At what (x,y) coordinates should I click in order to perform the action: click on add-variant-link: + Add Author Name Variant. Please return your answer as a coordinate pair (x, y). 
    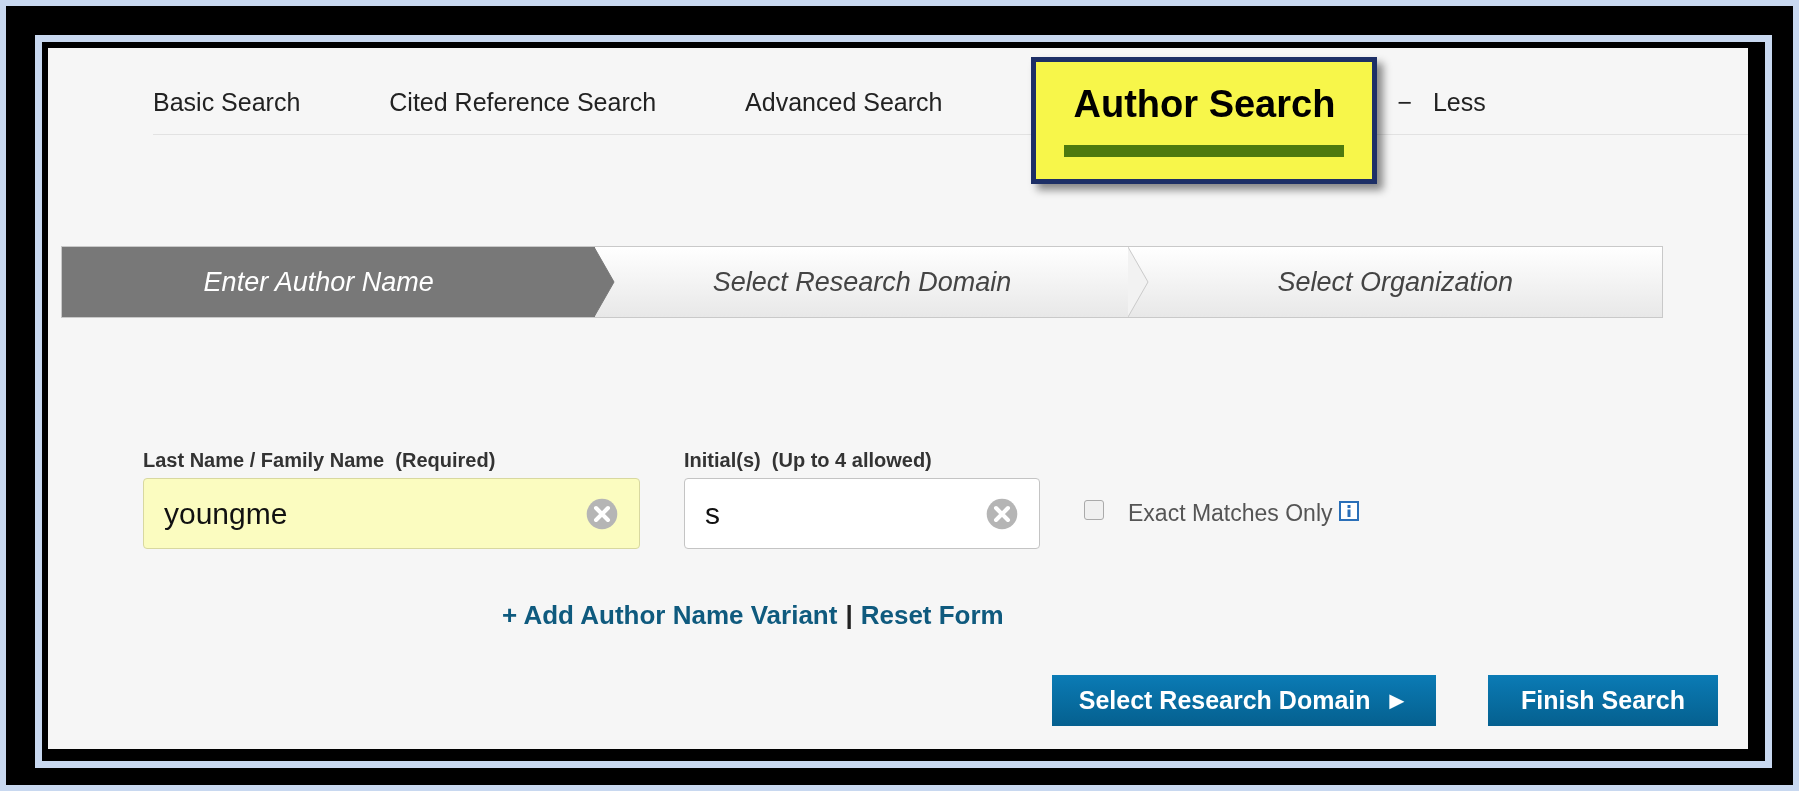
    Looking at the image, I should click on (670, 615).